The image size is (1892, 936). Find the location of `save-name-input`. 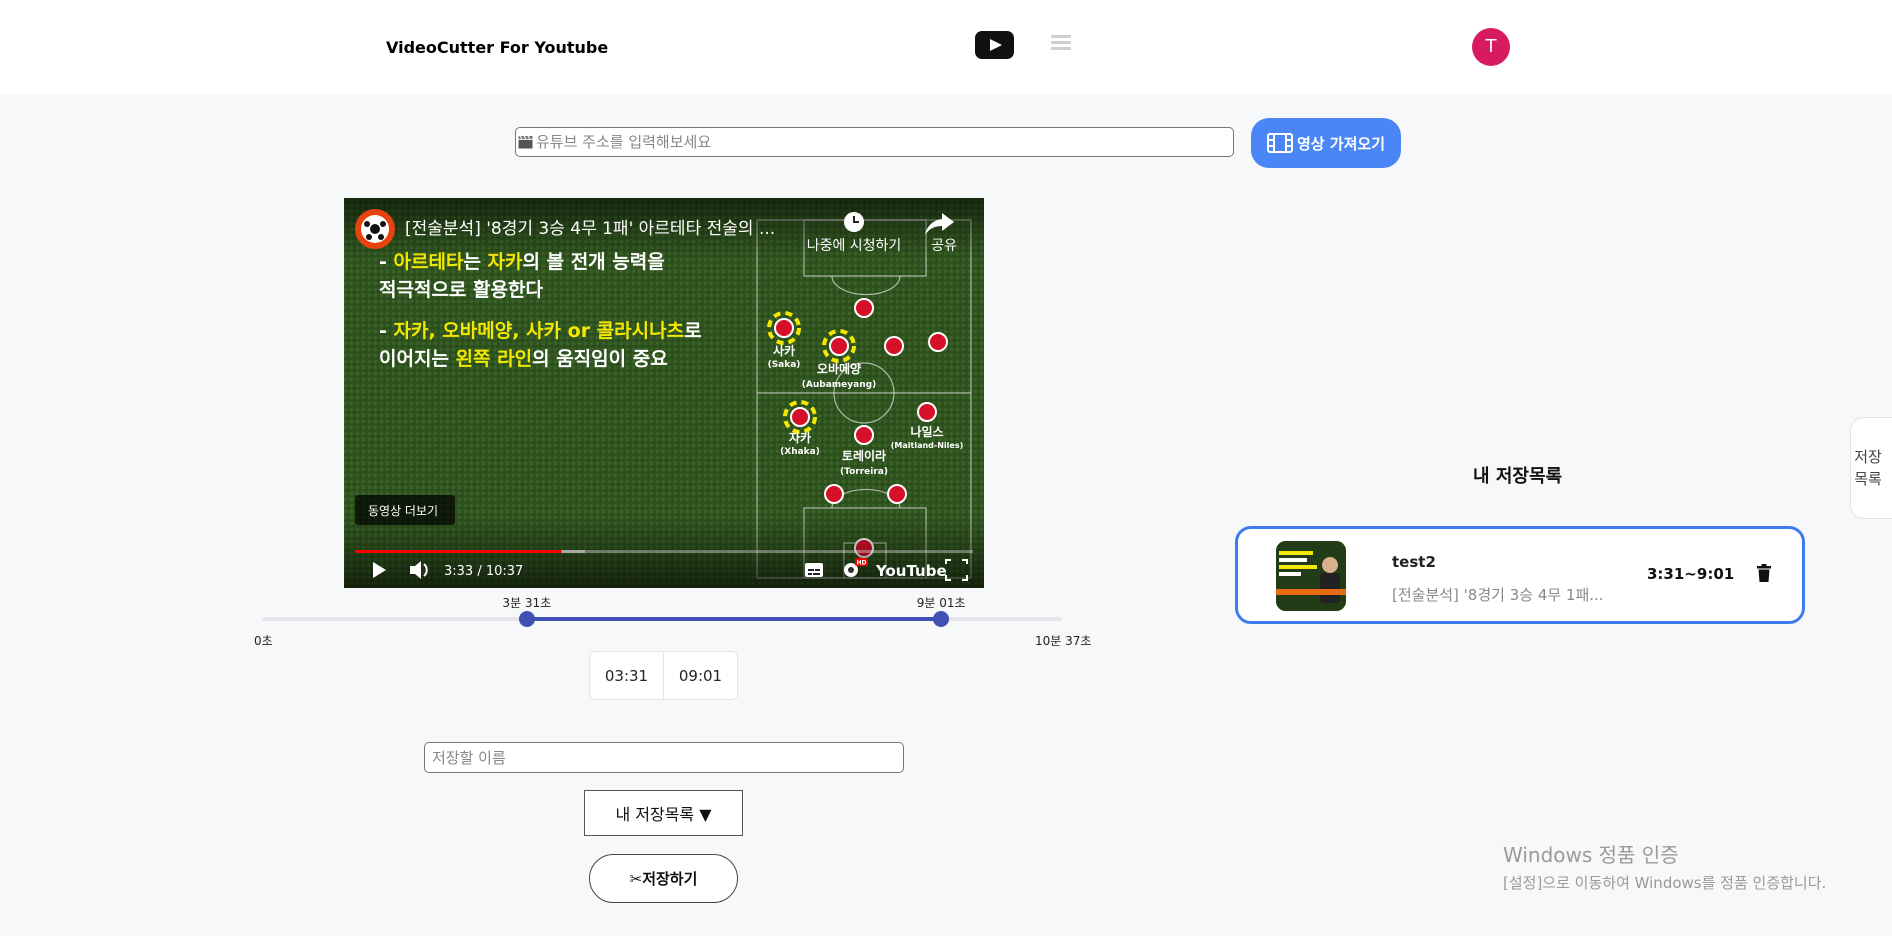

save-name-input is located at coordinates (664, 757).